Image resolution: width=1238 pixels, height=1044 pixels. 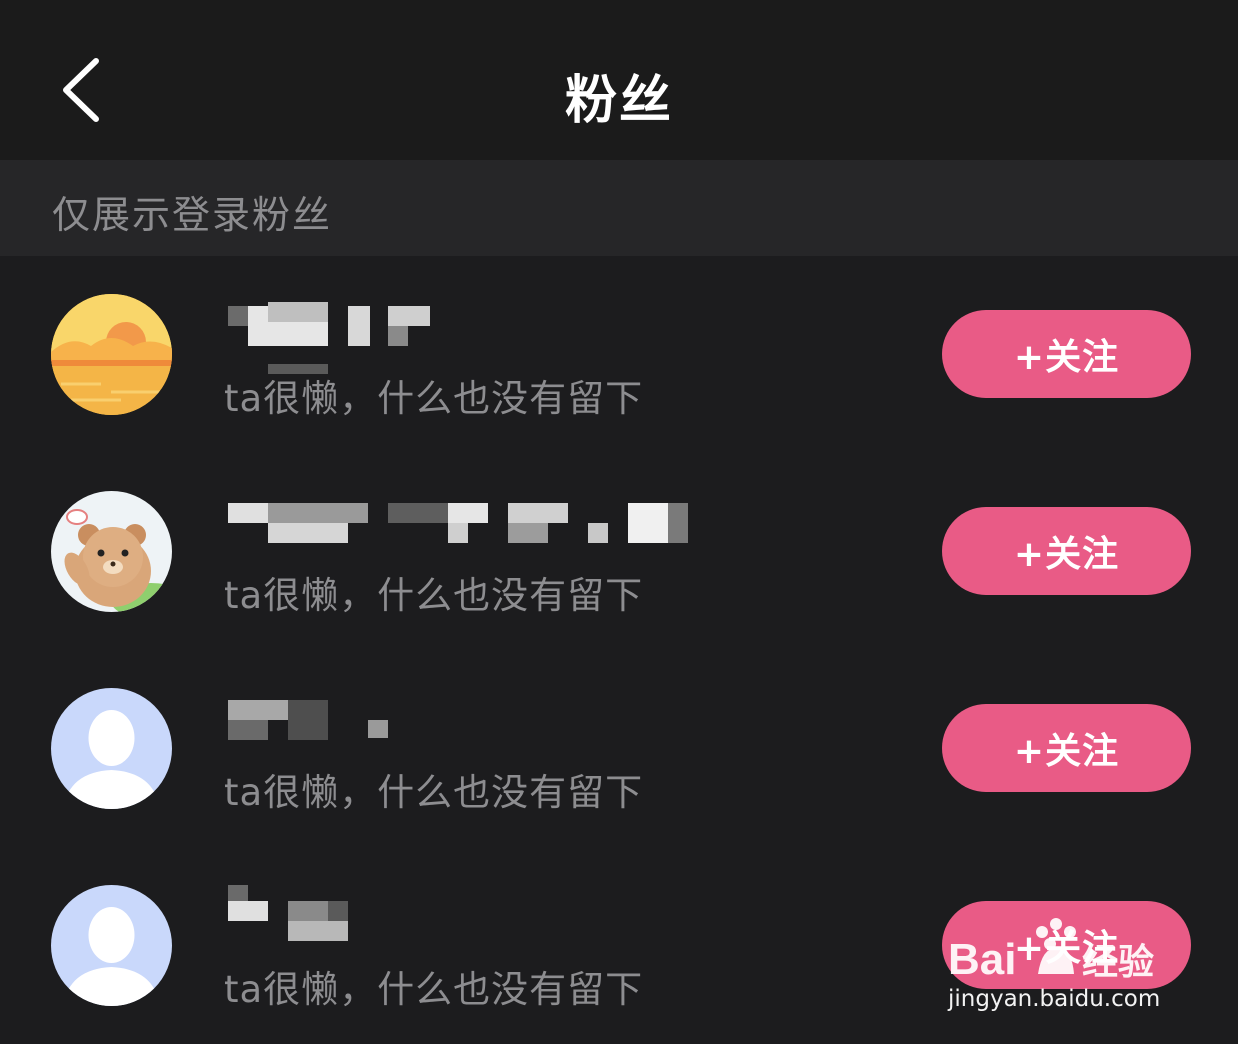 What do you see at coordinates (619, 208) in the screenshot?
I see `notice-banner: 仅展示登录粉丝` at bounding box center [619, 208].